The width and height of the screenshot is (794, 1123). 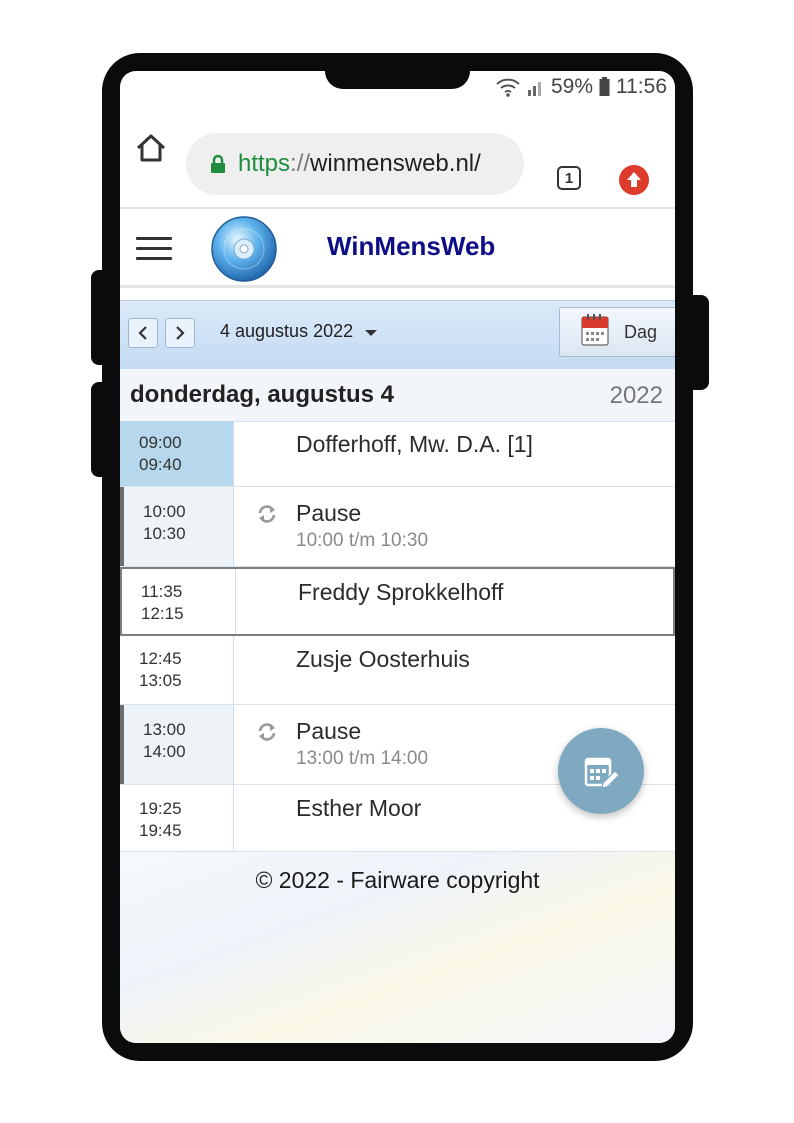 I want to click on lock-icon, so click(x=218, y=164).